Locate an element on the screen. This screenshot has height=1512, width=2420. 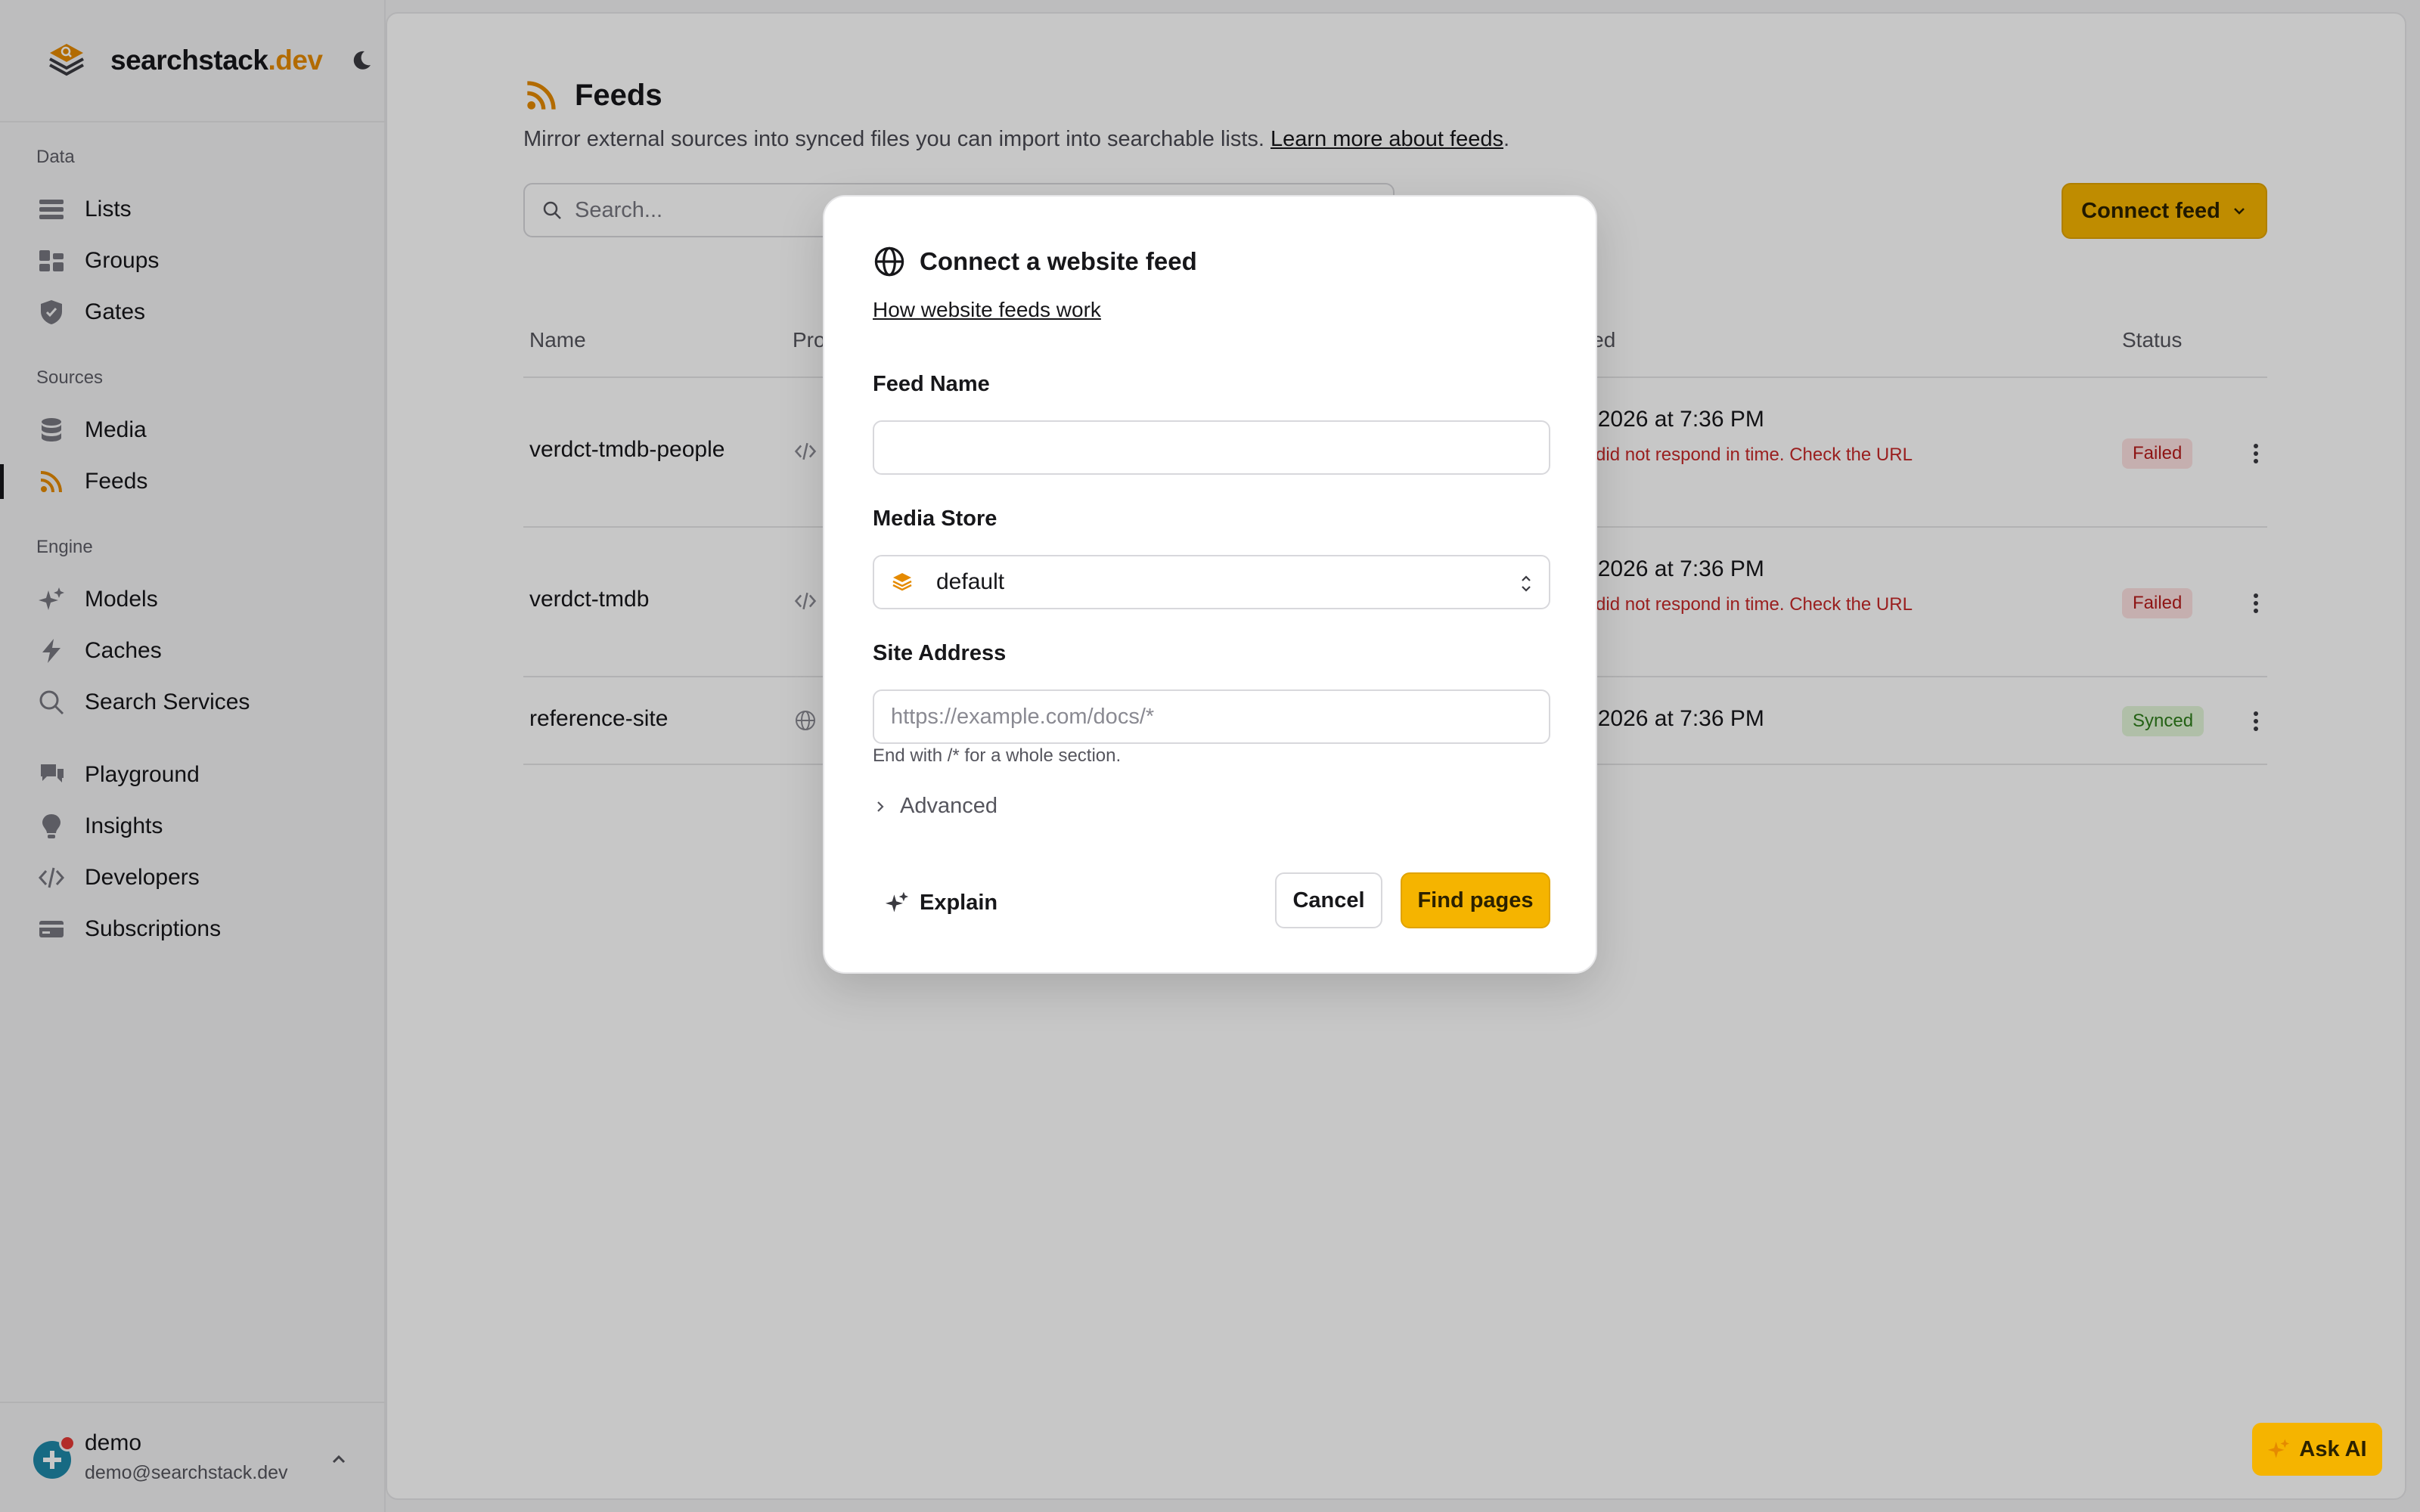
explain-label: Explain is located at coordinates (959, 902).